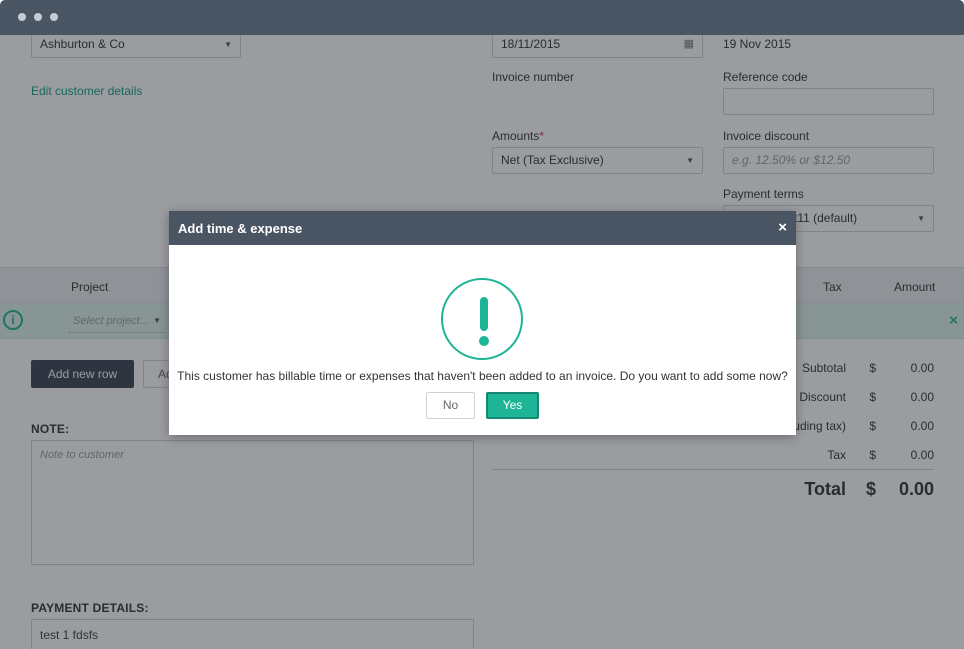 The height and width of the screenshot is (649, 964). Describe the element at coordinates (22, 17) in the screenshot. I see `window-close-dot` at that location.